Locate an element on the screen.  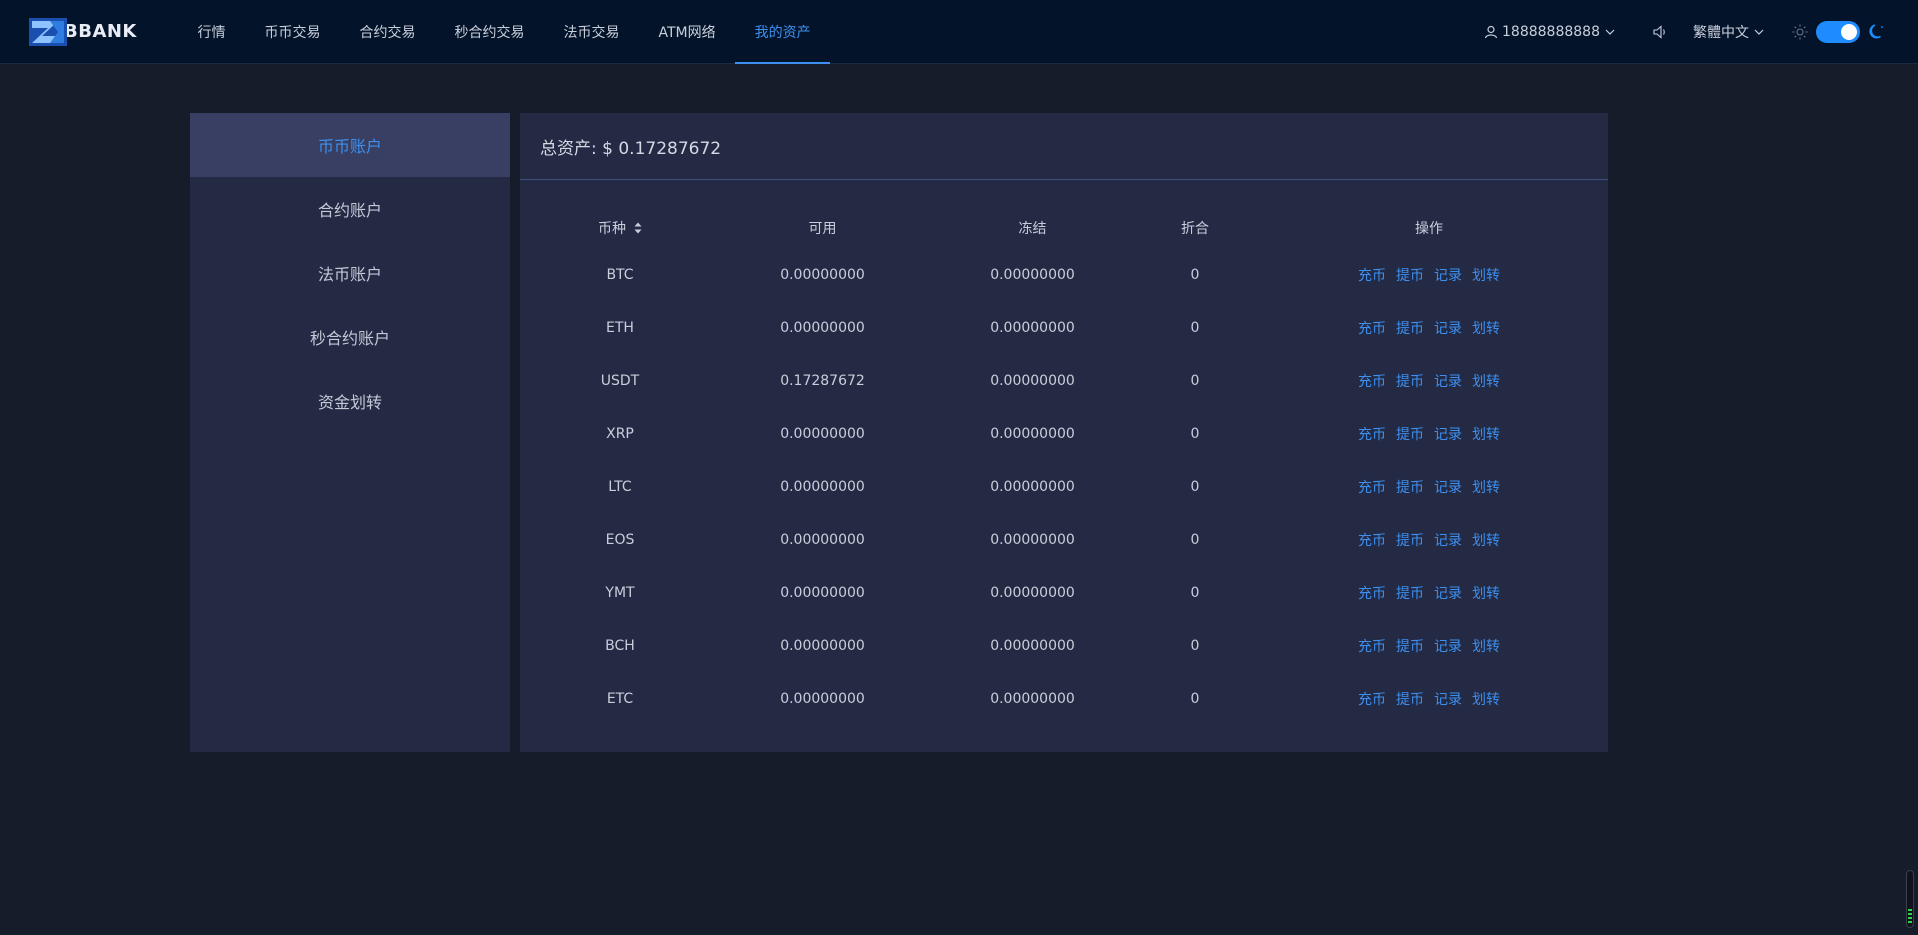
sort-icon is located at coordinates (638, 228).